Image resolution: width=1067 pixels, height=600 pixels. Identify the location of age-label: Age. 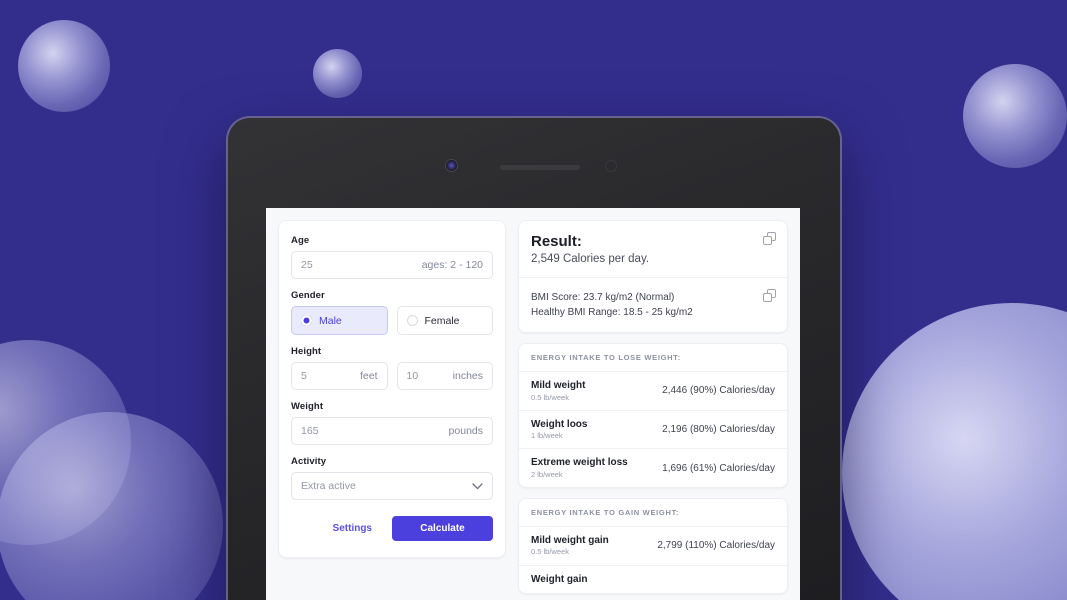
(300, 240).